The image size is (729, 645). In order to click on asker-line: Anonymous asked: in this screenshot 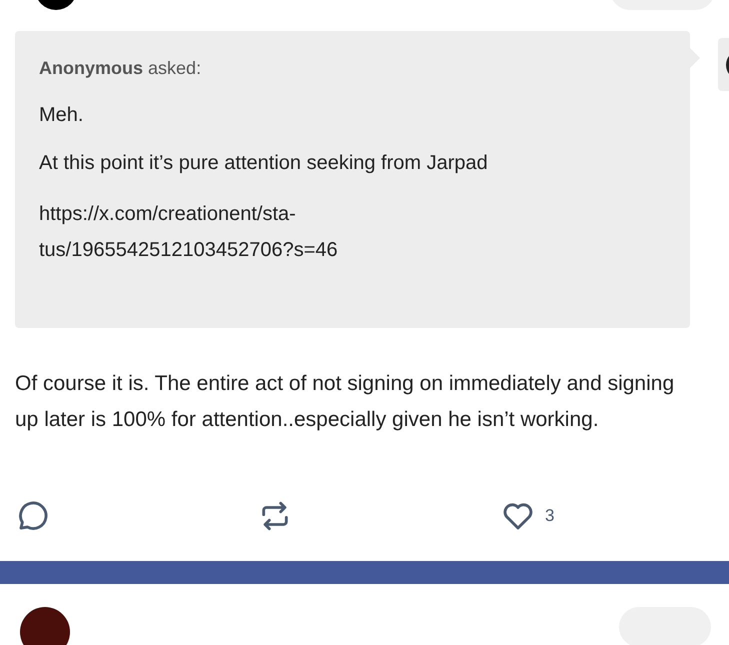, I will do `click(120, 68)`.